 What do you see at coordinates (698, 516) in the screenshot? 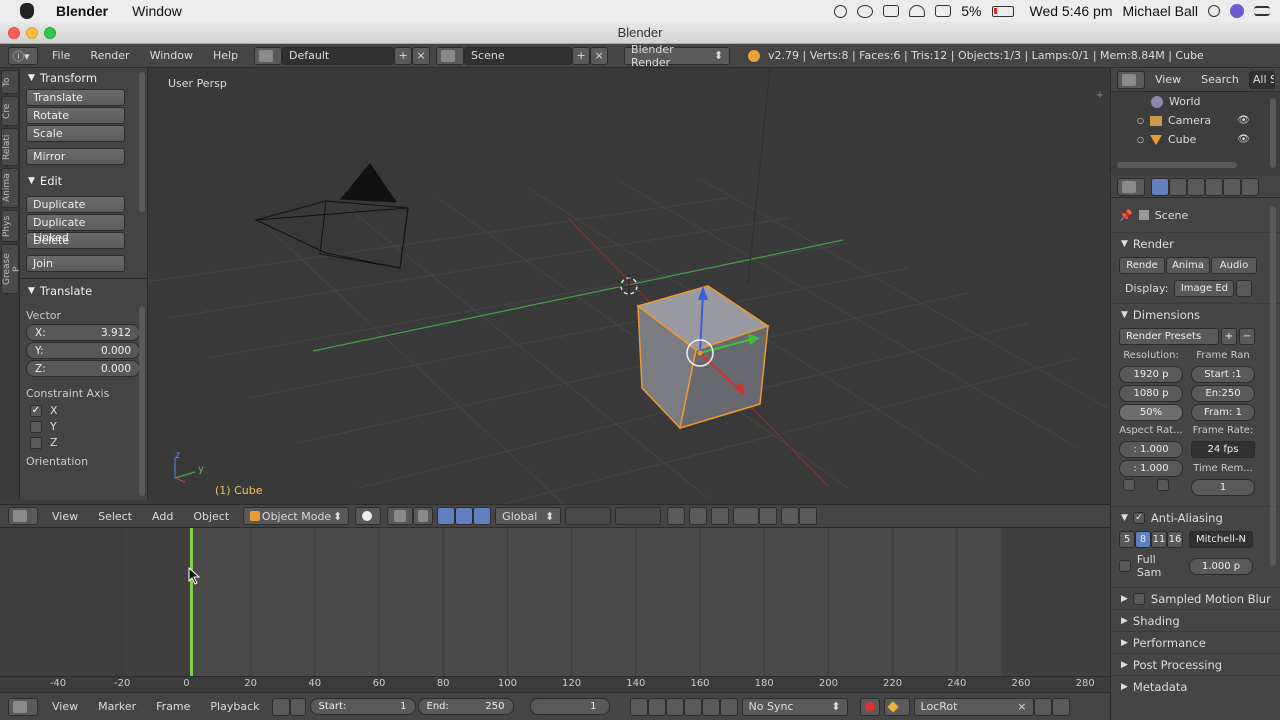
I see `proportional-edit-icon` at bounding box center [698, 516].